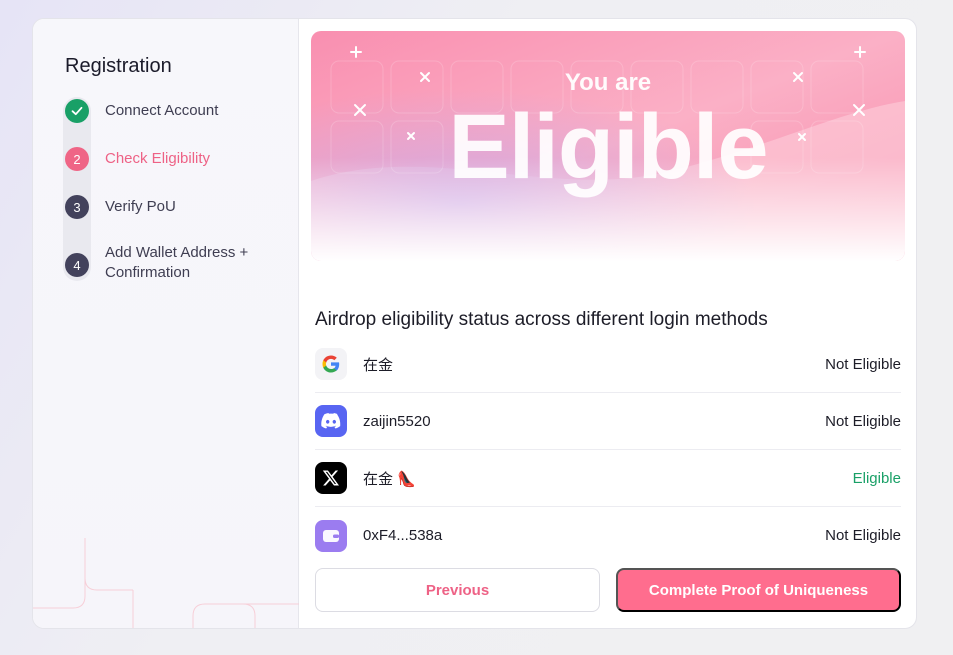 The image size is (953, 655). I want to click on account-name: 在金, so click(378, 365).